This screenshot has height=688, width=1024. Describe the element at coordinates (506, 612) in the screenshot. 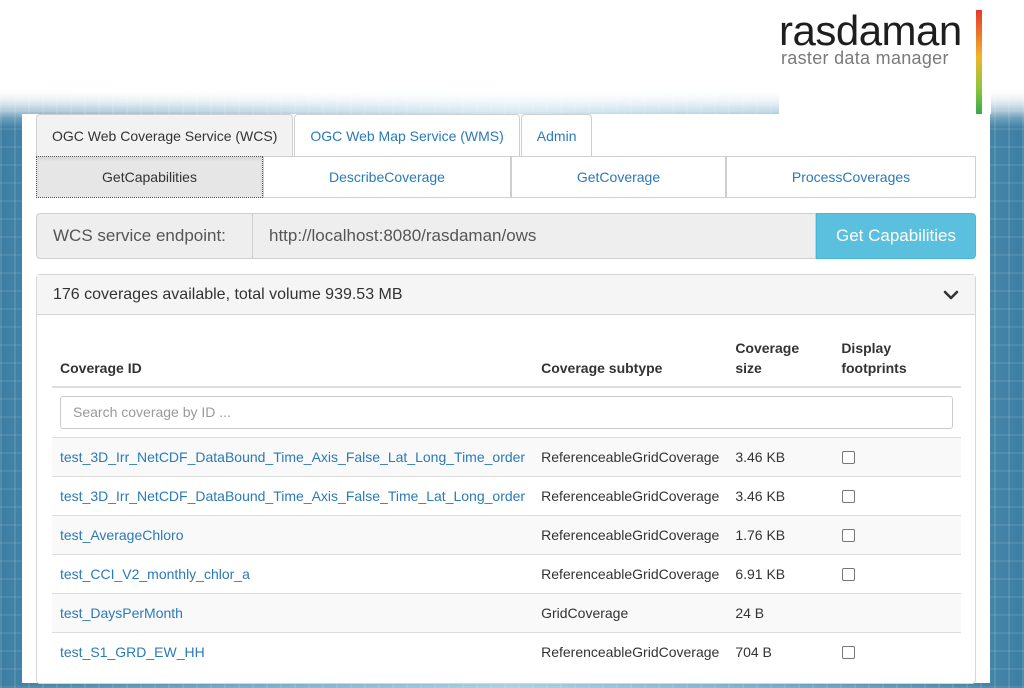

I see `table-row: test_DaysPerMonth GridCoverage 24 B` at that location.